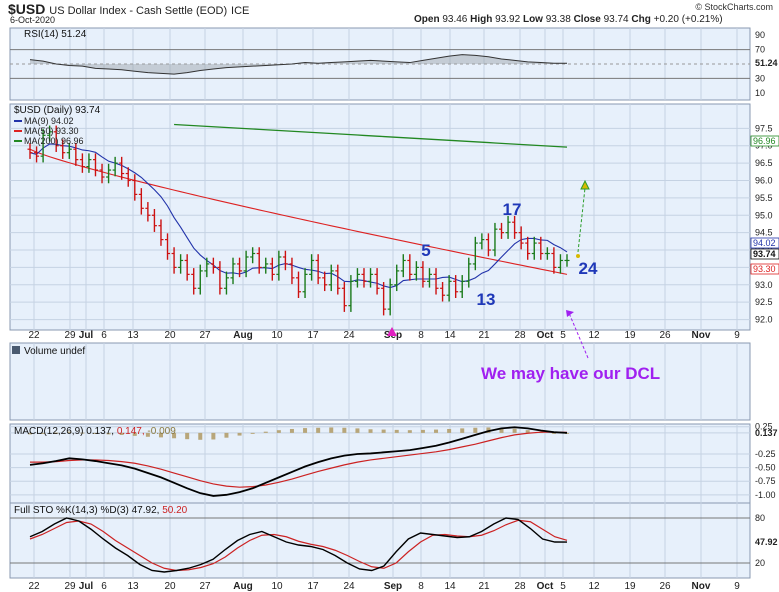 The width and height of the screenshot is (779, 592). I want to click on sto-y-tick: 47.92, so click(766, 542).